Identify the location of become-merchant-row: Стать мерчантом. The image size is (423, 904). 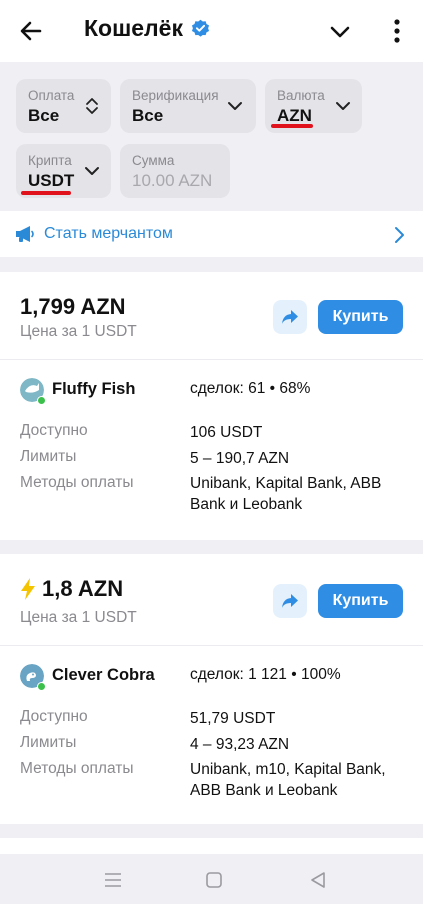
(211, 234).